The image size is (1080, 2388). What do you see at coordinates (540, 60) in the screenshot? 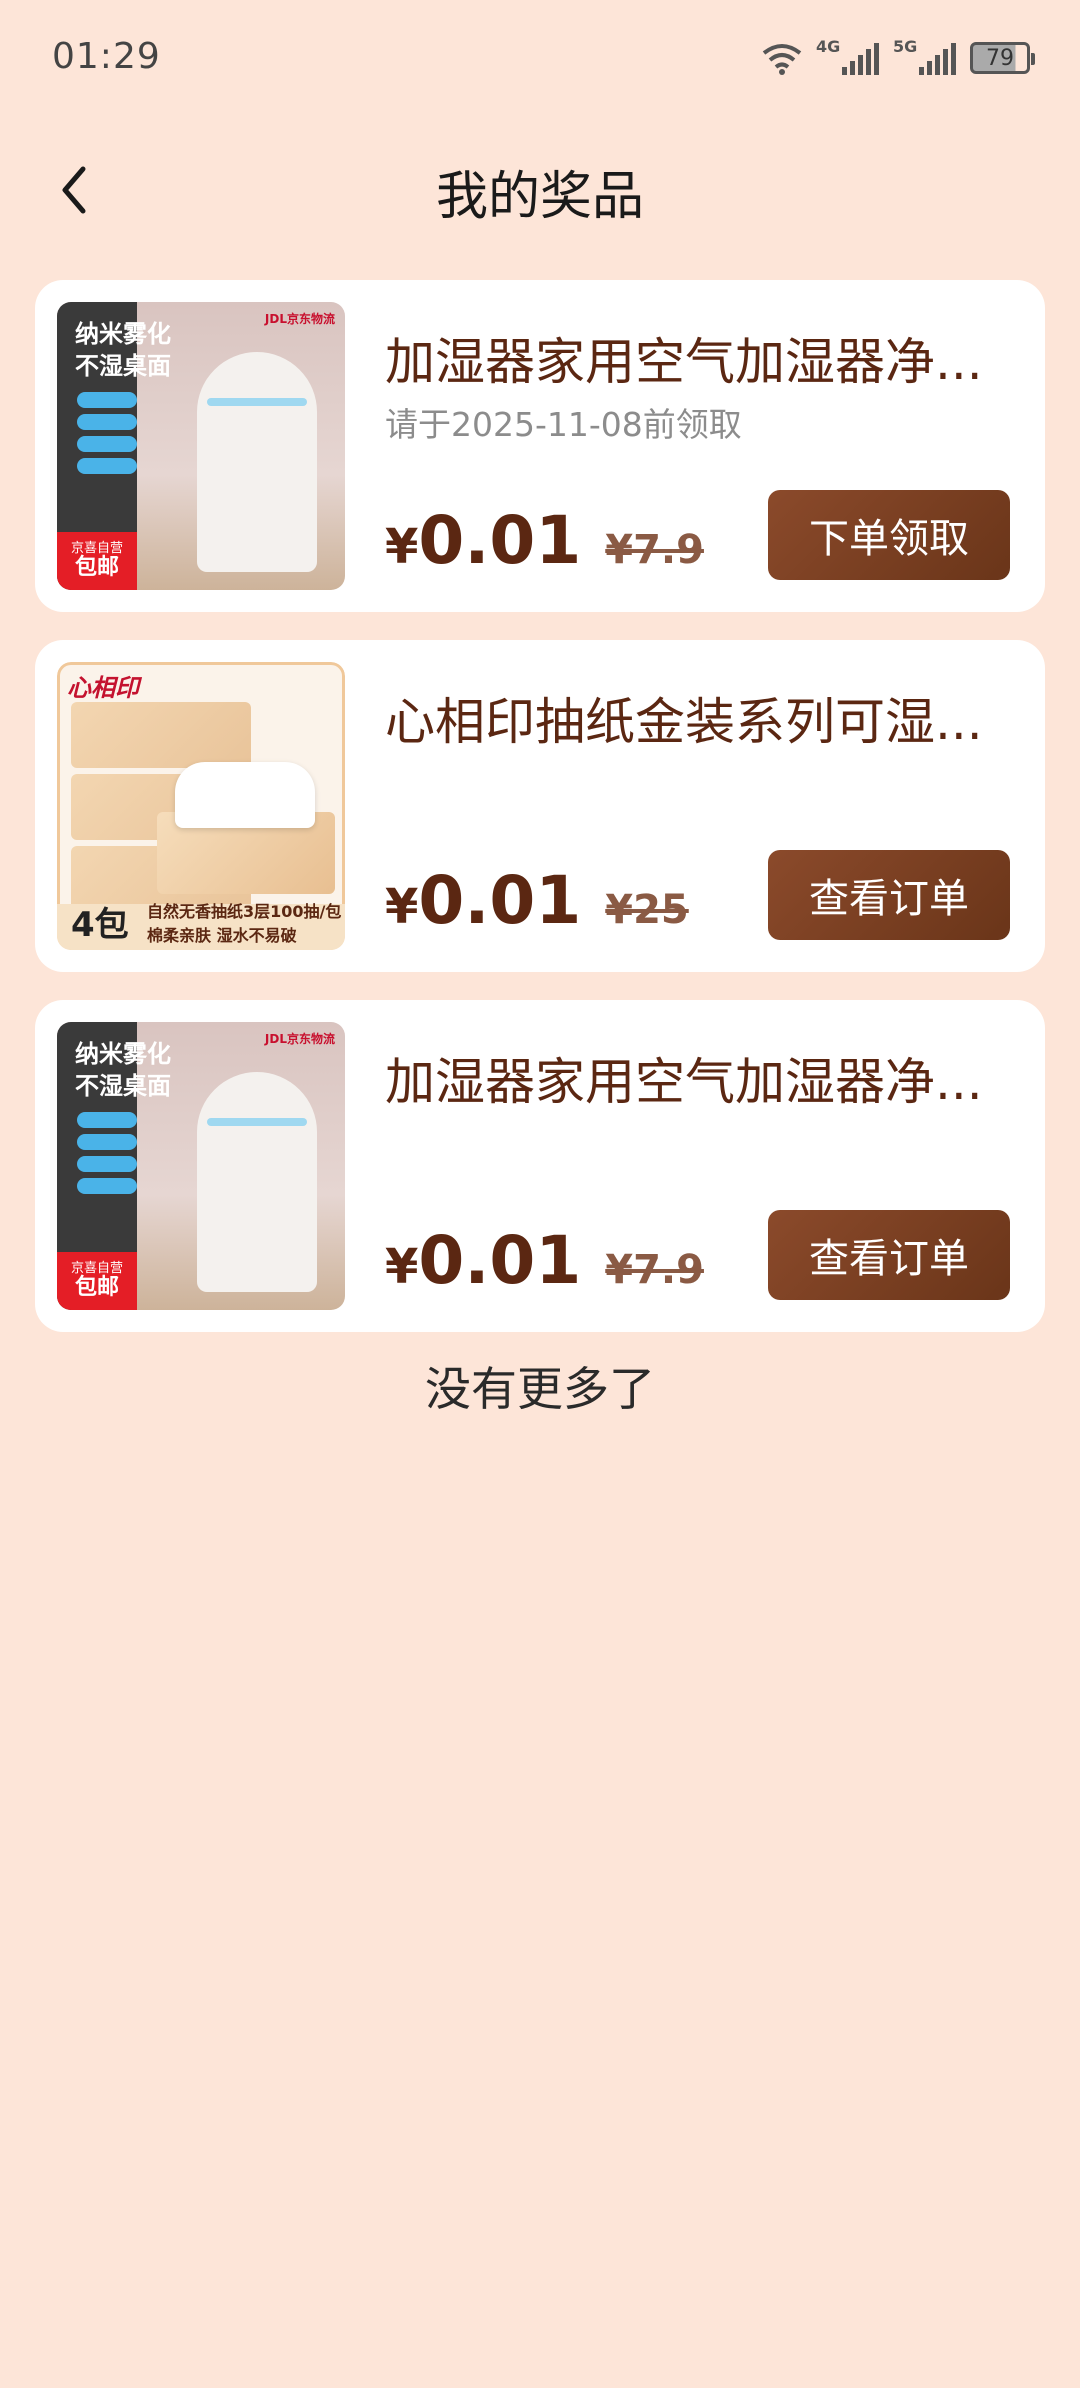
I see `status-bar: 01:29 4G 5G 79` at bounding box center [540, 60].